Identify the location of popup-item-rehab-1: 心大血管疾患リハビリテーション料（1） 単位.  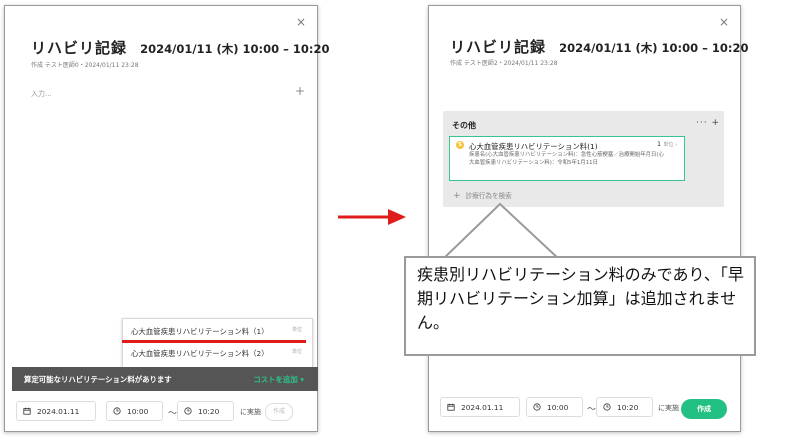
(216, 331).